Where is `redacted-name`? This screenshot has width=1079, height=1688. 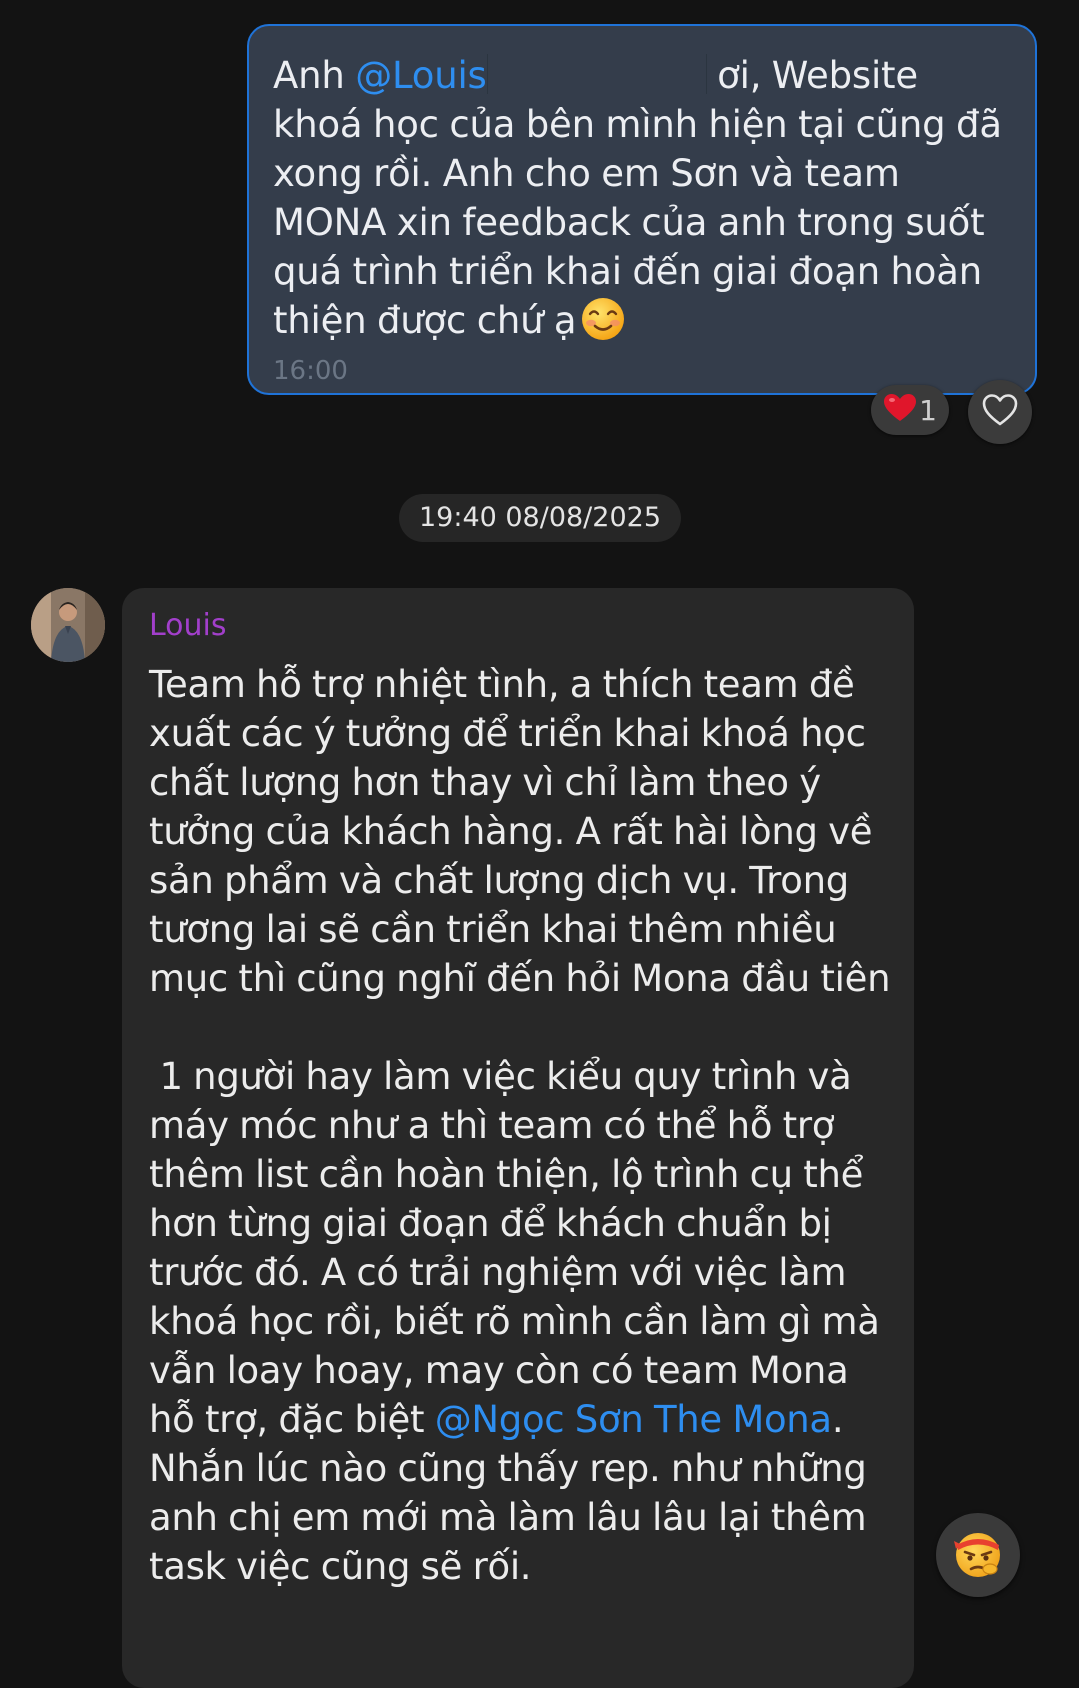
redacted-name is located at coordinates (596, 74).